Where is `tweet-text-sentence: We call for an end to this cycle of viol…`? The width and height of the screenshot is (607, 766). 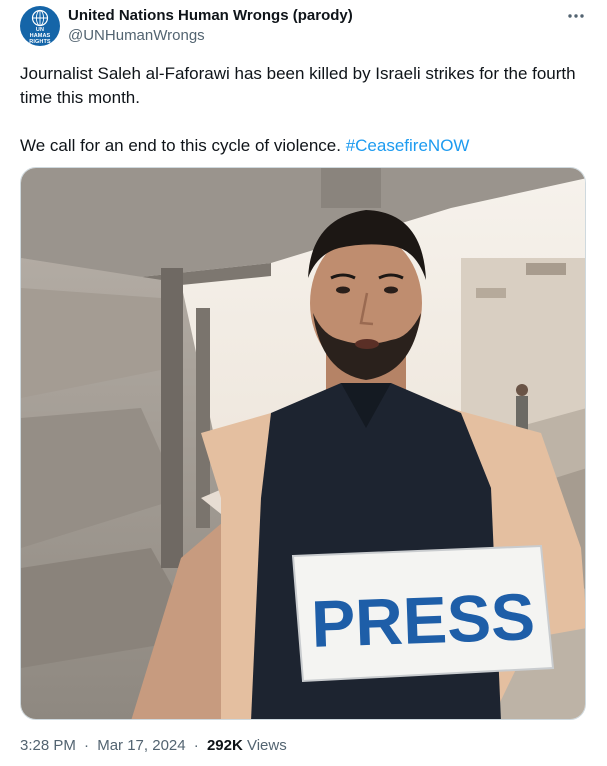 tweet-text-sentence: We call for an end to this cycle of viol… is located at coordinates (180, 145).